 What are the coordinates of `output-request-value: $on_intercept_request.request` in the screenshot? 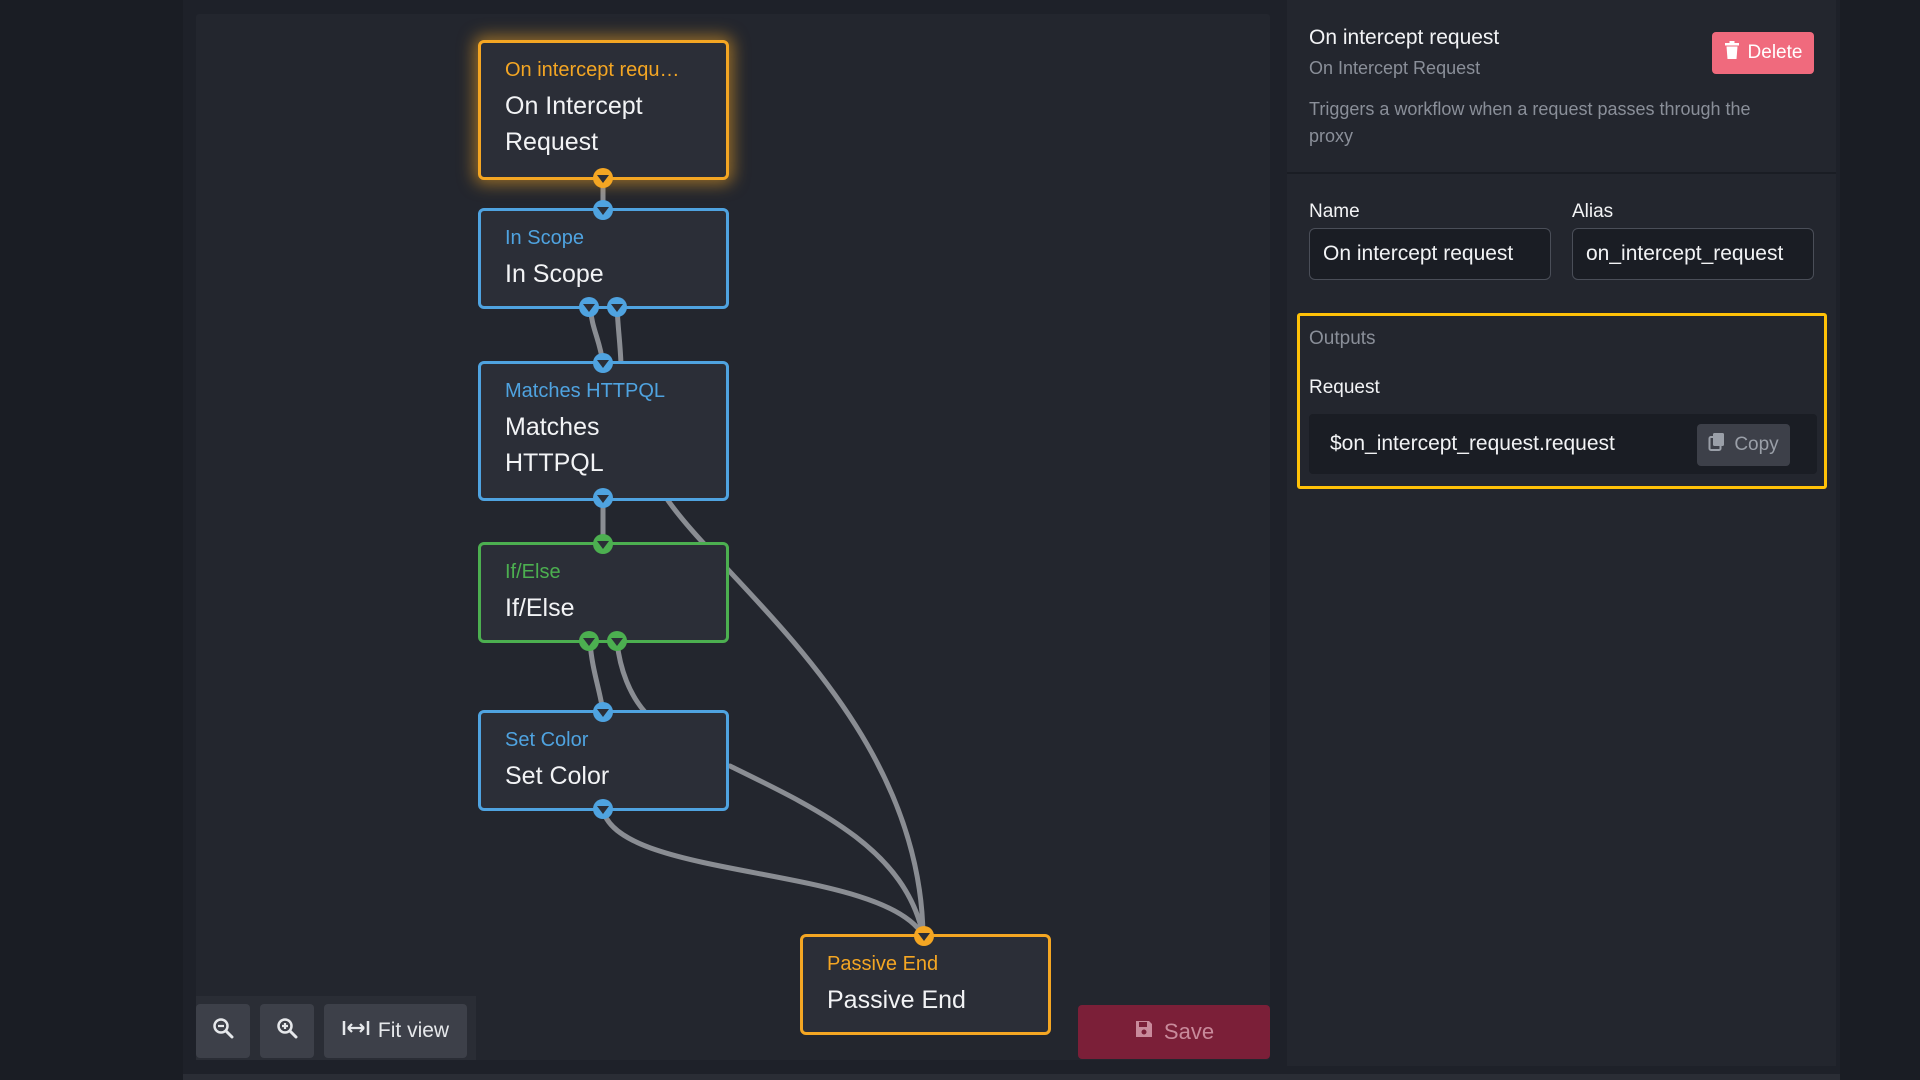 It's located at (1472, 444).